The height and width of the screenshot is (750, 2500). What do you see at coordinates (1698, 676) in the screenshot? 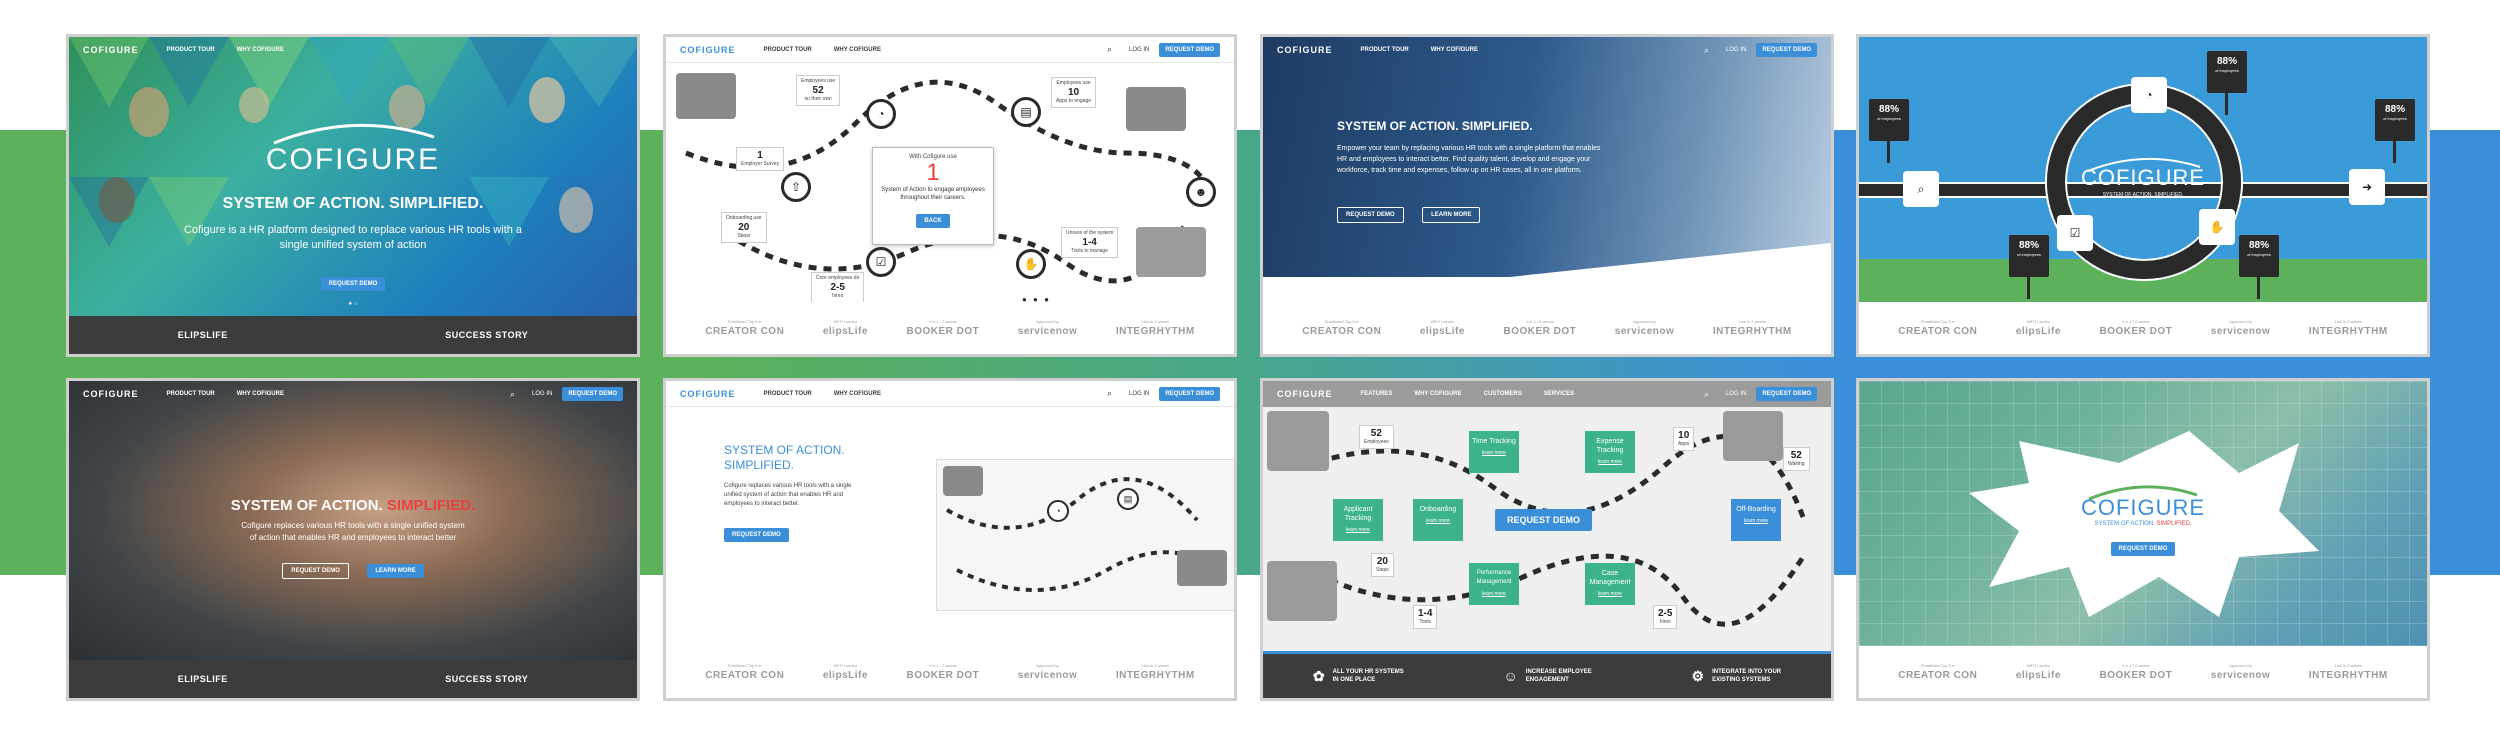
I see `gears-icon: ⚙` at bounding box center [1698, 676].